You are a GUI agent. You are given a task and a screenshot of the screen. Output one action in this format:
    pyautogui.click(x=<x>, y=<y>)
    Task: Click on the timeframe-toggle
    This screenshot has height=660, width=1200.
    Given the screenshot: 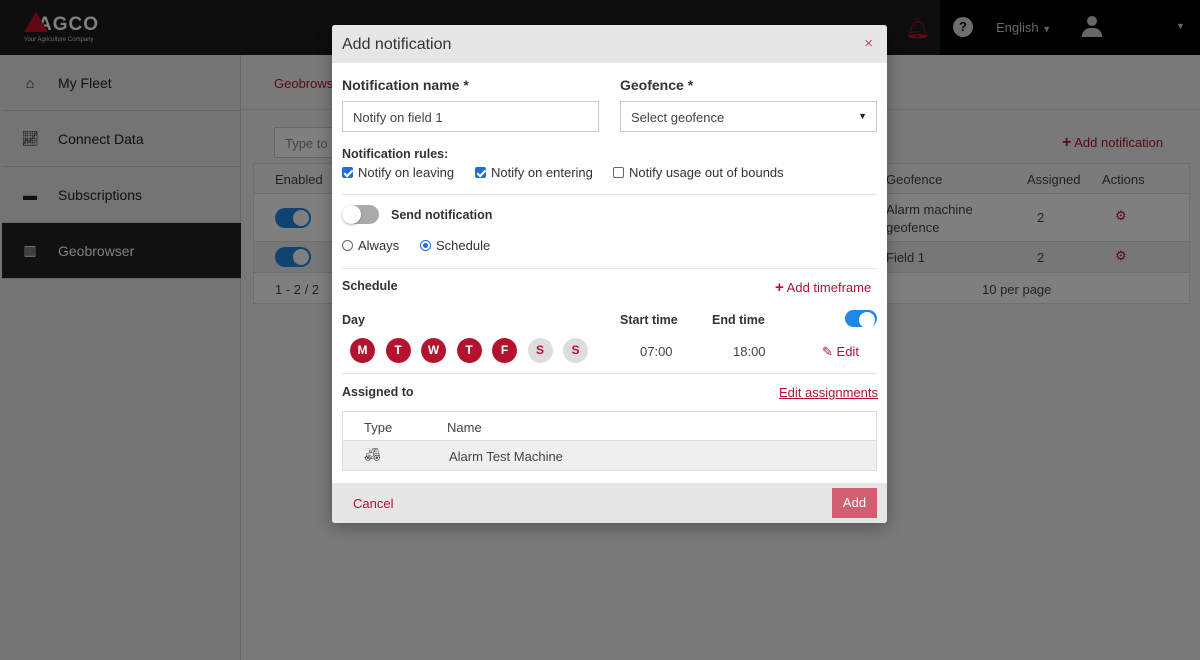 What is the action you would take?
    pyautogui.click(x=861, y=319)
    